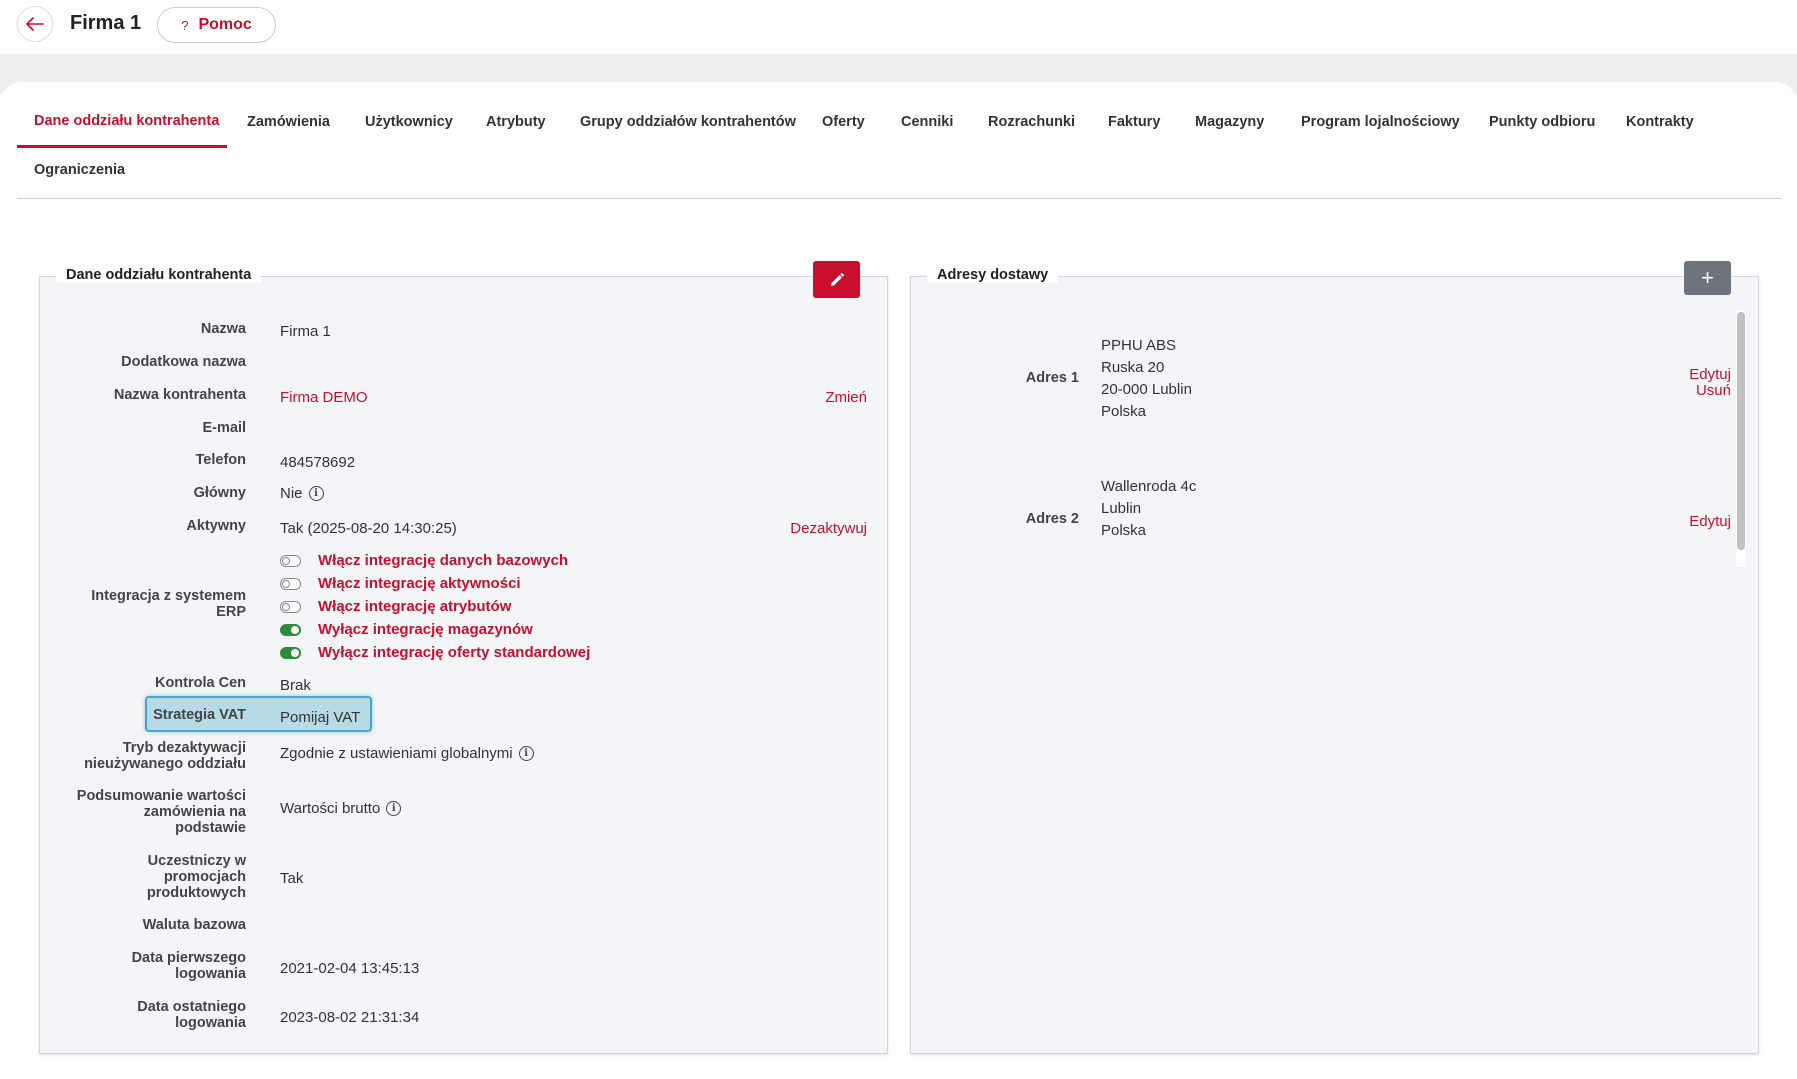 This screenshot has height=1079, width=1797. I want to click on telefon-value: 484578692, so click(318, 462).